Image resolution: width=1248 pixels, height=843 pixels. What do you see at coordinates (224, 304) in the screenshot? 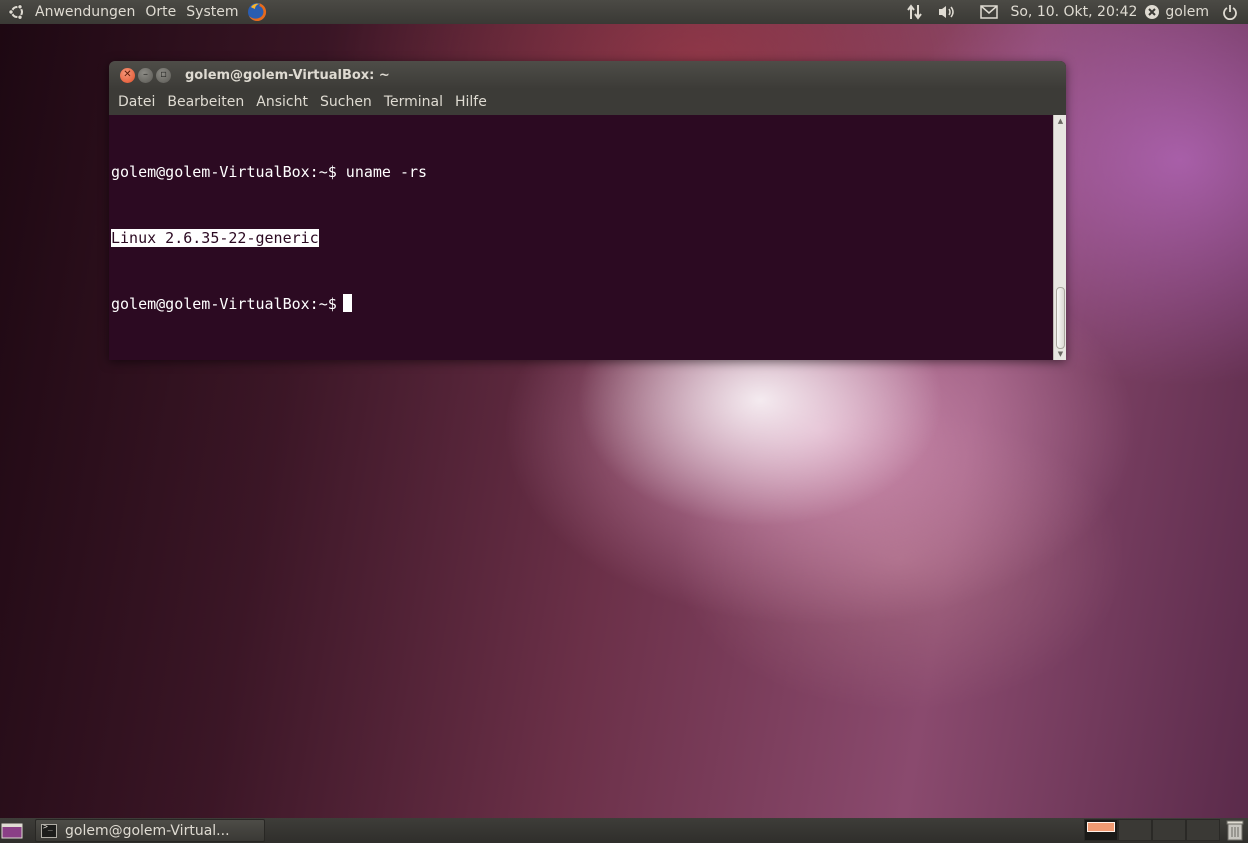
I see `terminal-prompt: golem@golem-VirtualBox:~$` at bounding box center [224, 304].